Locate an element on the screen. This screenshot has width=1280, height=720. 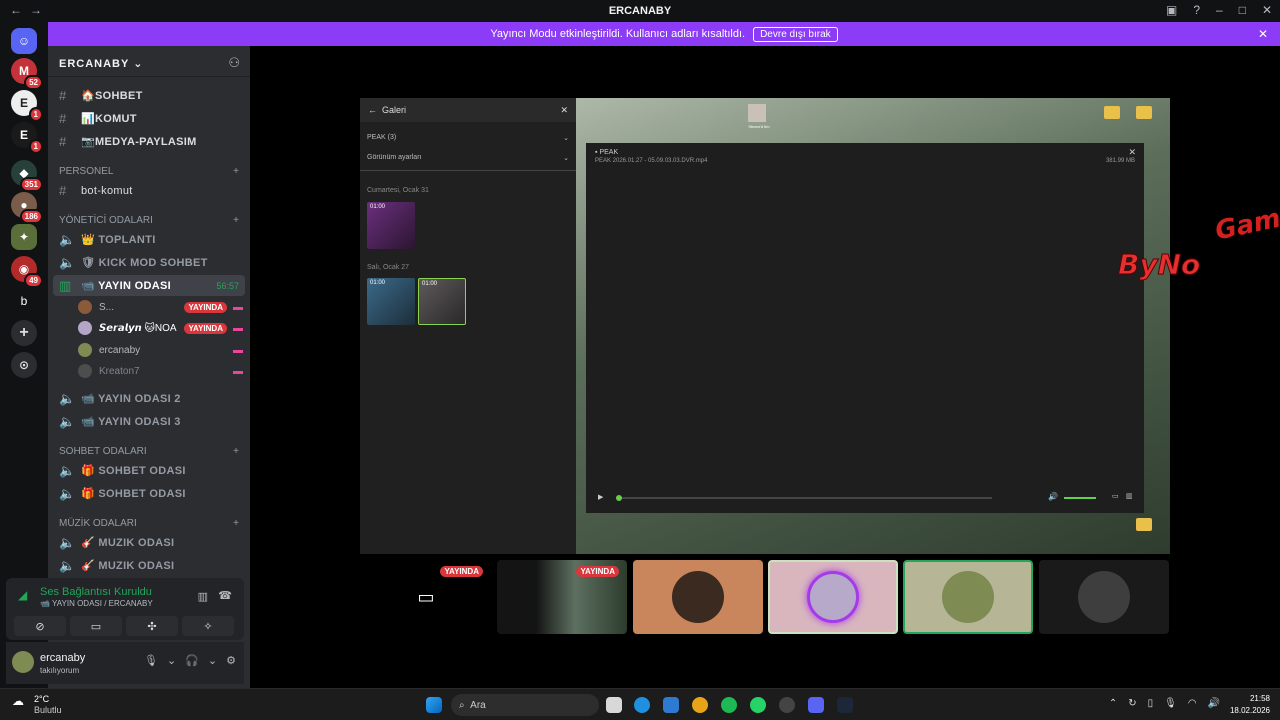
store-icon is located at coordinates (671, 705).